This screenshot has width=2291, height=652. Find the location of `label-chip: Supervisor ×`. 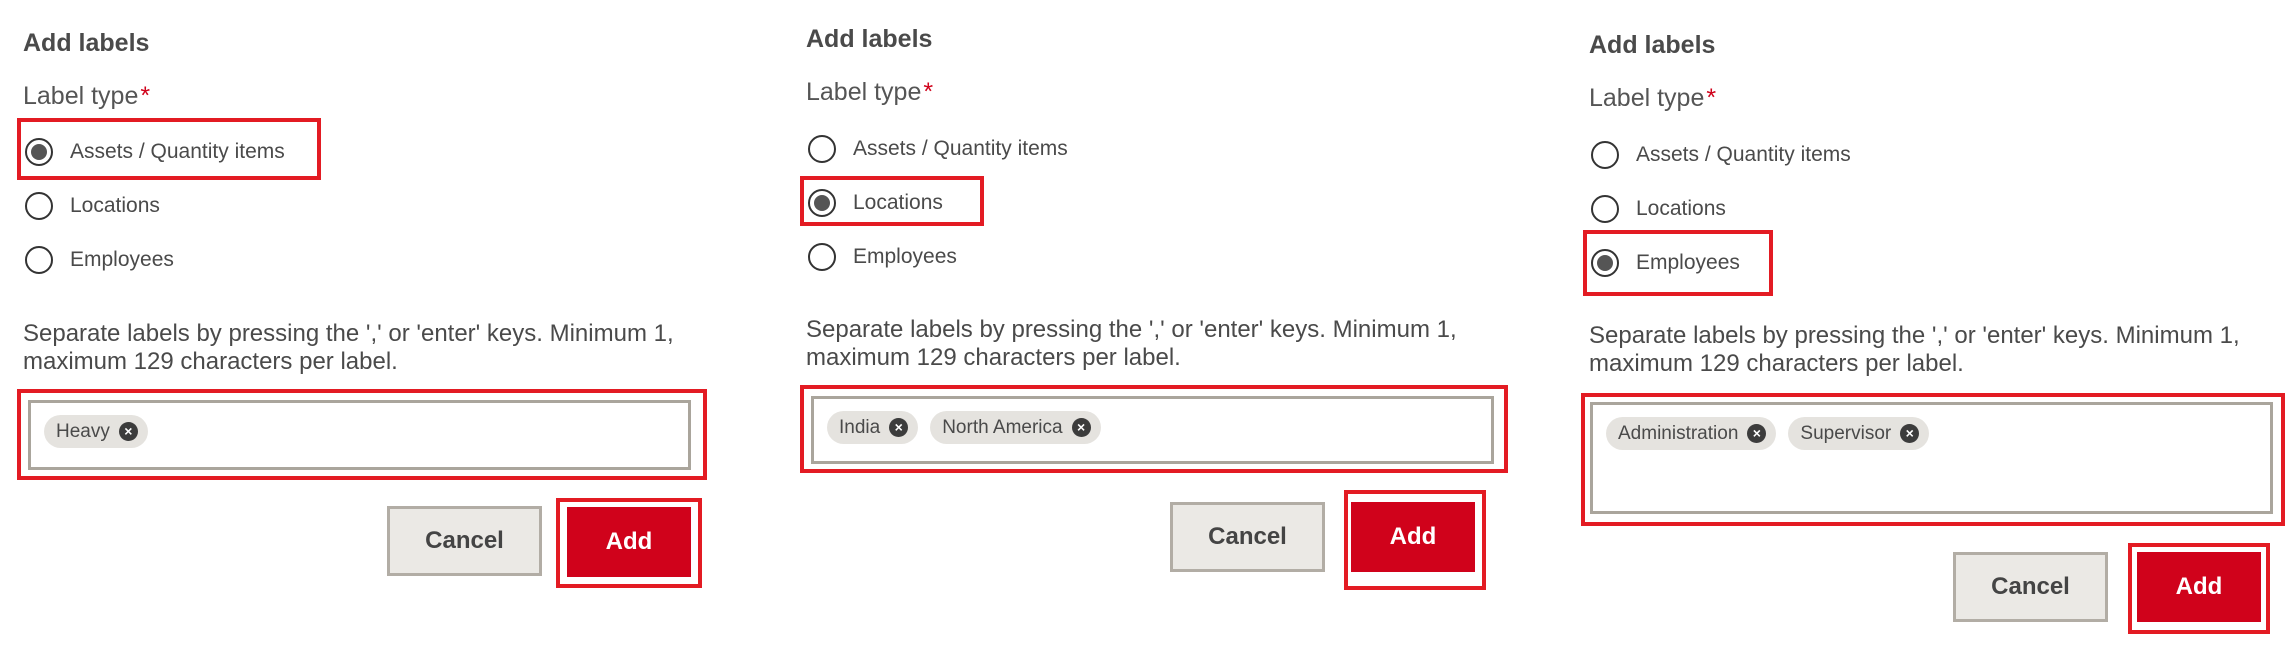

label-chip: Supervisor × is located at coordinates (1859, 433).